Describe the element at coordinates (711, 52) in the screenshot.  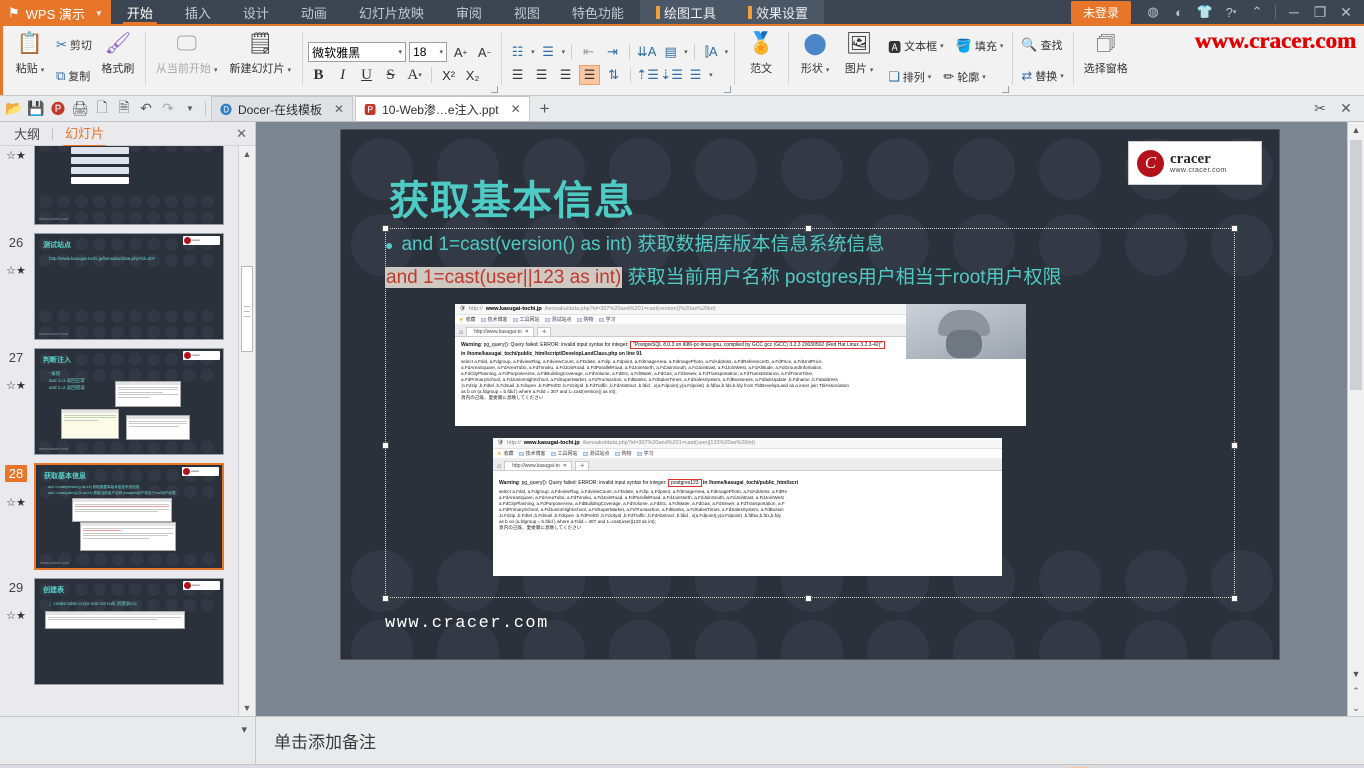
I see `columns-icon: ⫿A` at that location.